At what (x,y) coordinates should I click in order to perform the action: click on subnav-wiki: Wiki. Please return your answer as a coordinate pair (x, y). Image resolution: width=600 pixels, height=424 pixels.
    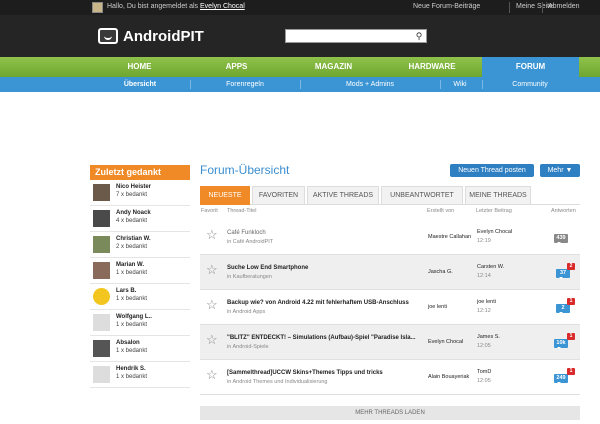
    Looking at the image, I should click on (460, 84).